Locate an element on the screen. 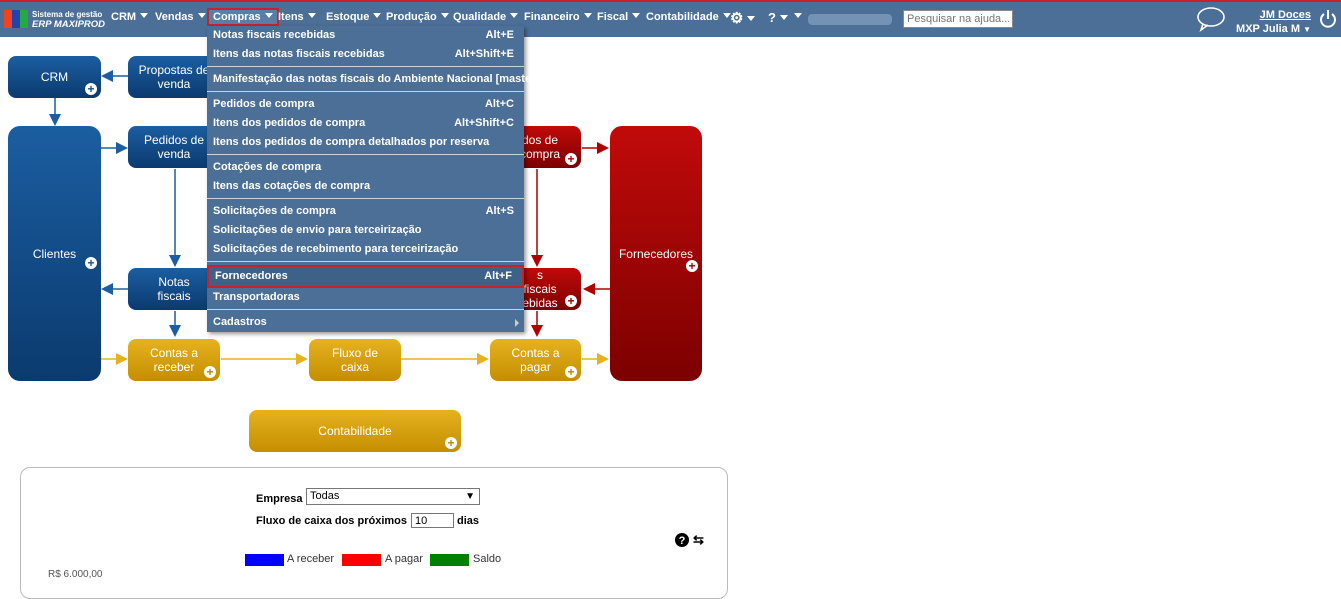 This screenshot has width=1341, height=599. contabilidade-label: Contabilidade is located at coordinates (355, 431).